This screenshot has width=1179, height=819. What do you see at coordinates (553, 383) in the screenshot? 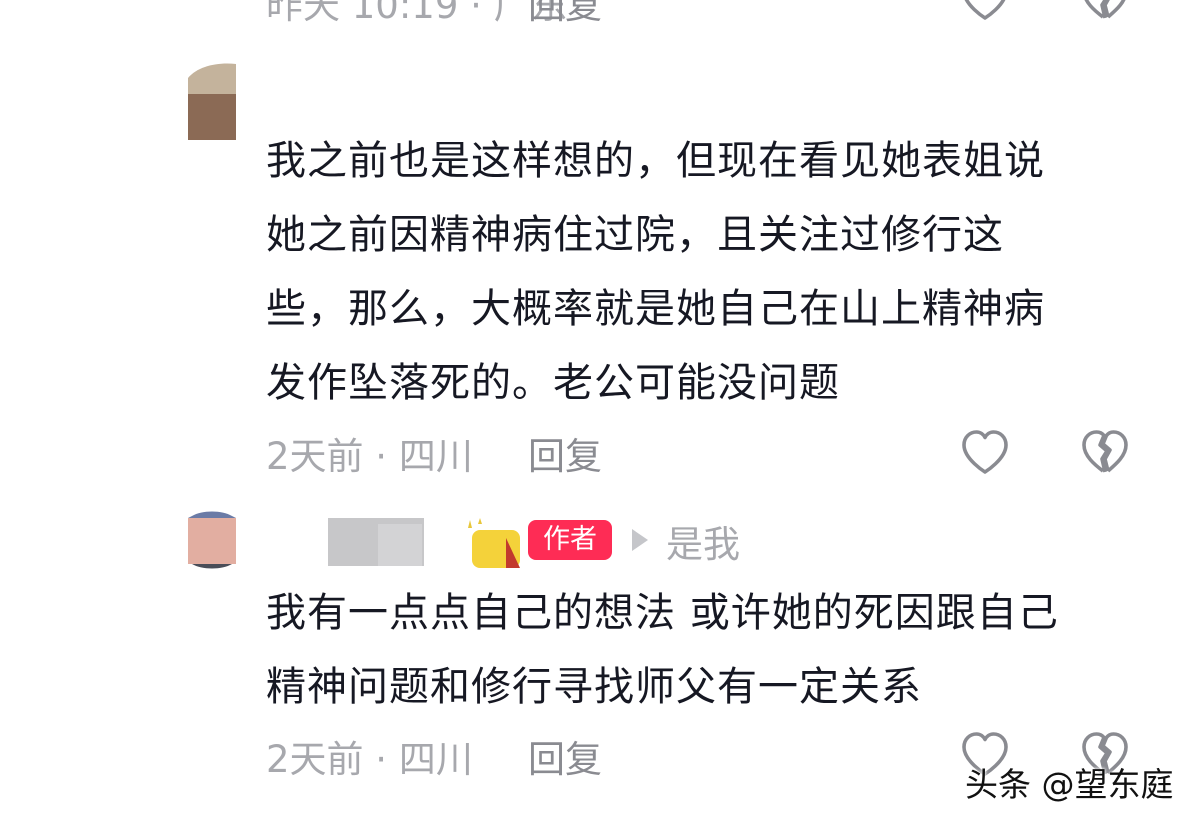
I see `comment-line: 发作坠落死的。老公可能没问题` at bounding box center [553, 383].